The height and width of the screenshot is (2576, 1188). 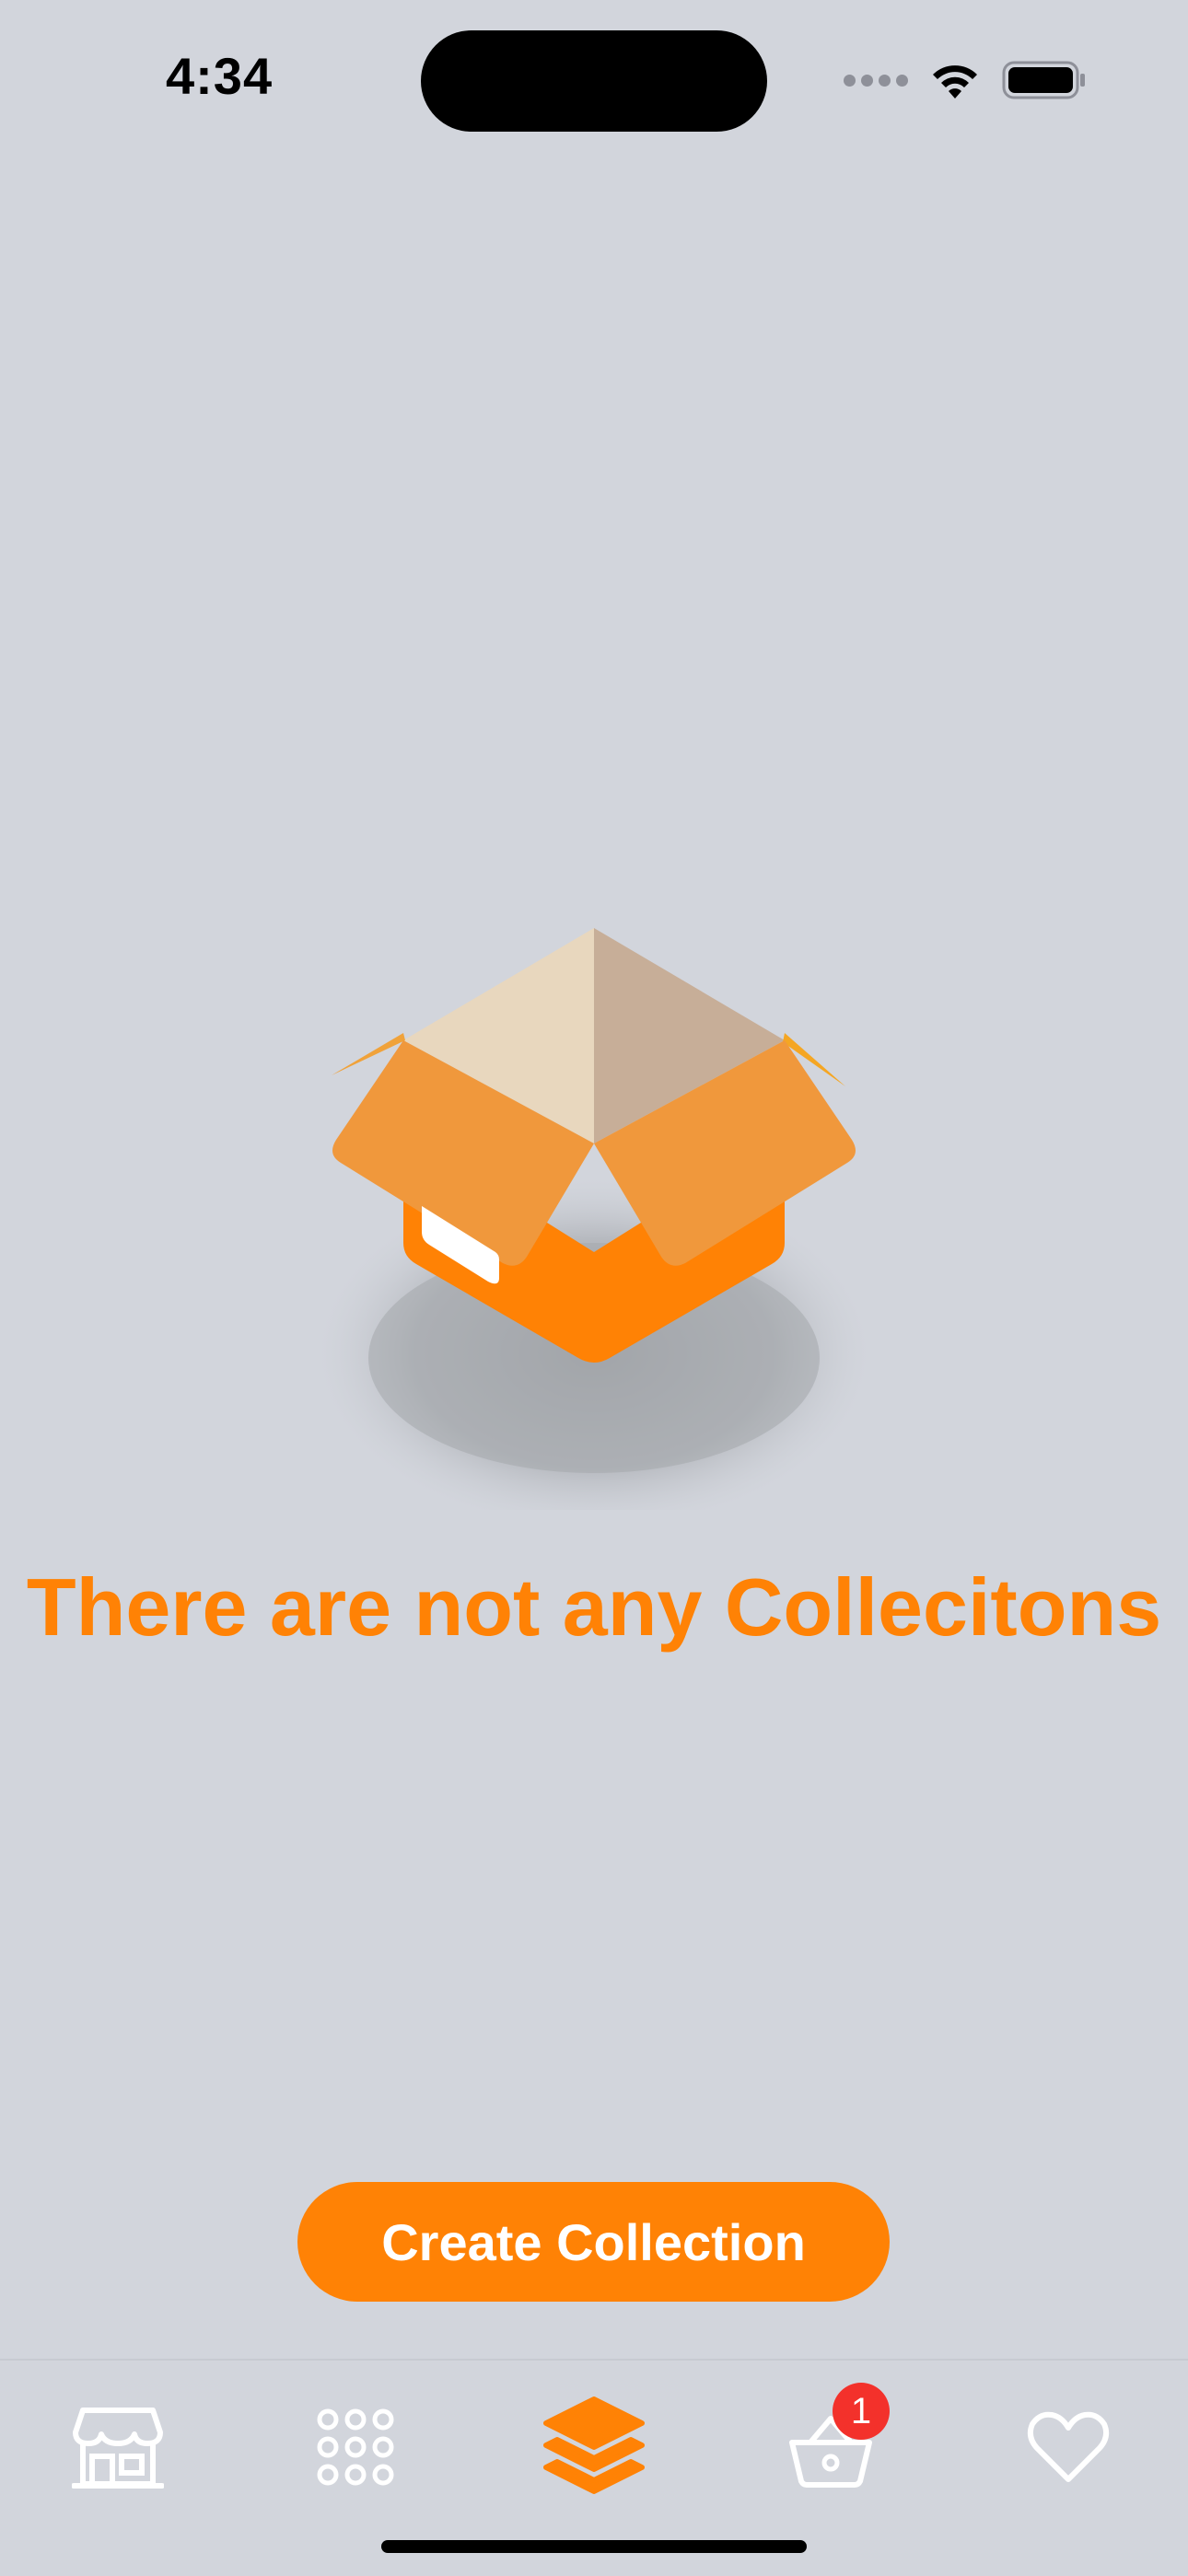 I want to click on open-box-icon, so click(x=594, y=1219).